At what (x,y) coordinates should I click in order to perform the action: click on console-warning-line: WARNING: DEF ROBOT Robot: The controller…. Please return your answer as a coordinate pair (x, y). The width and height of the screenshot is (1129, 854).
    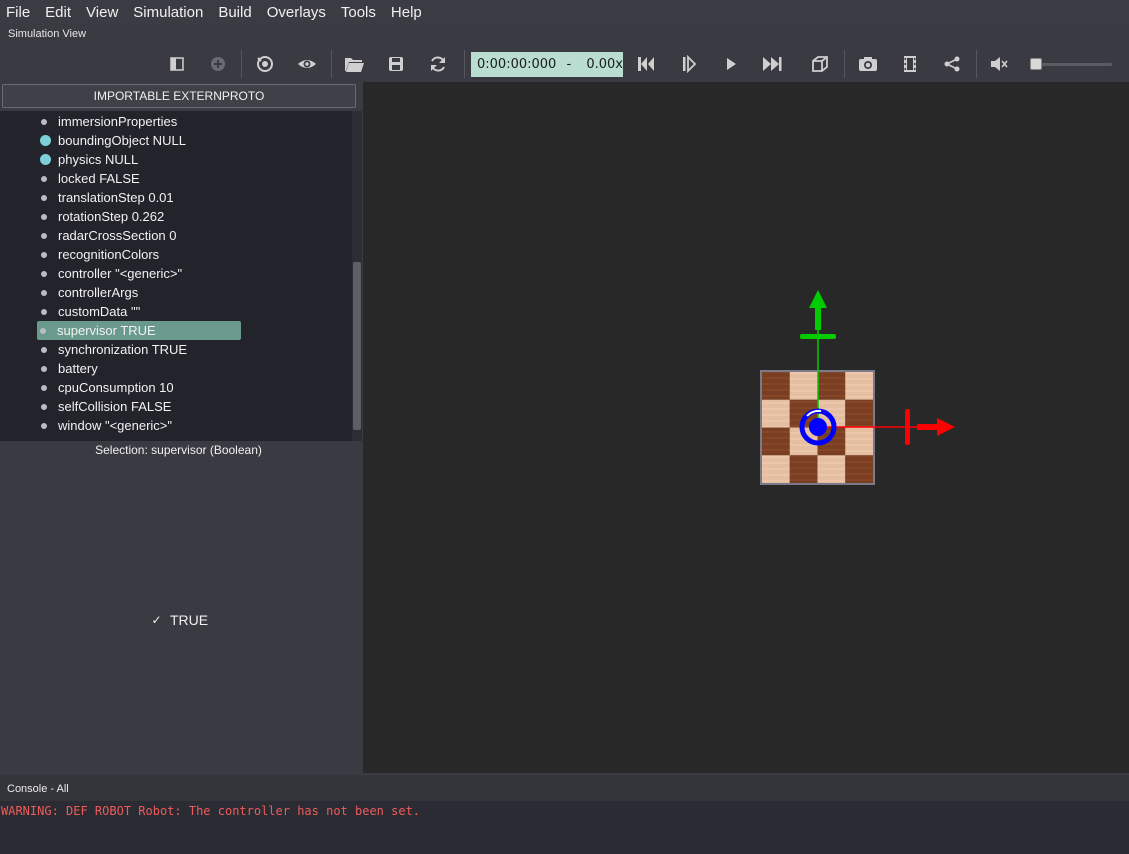
    Looking at the image, I should click on (211, 811).